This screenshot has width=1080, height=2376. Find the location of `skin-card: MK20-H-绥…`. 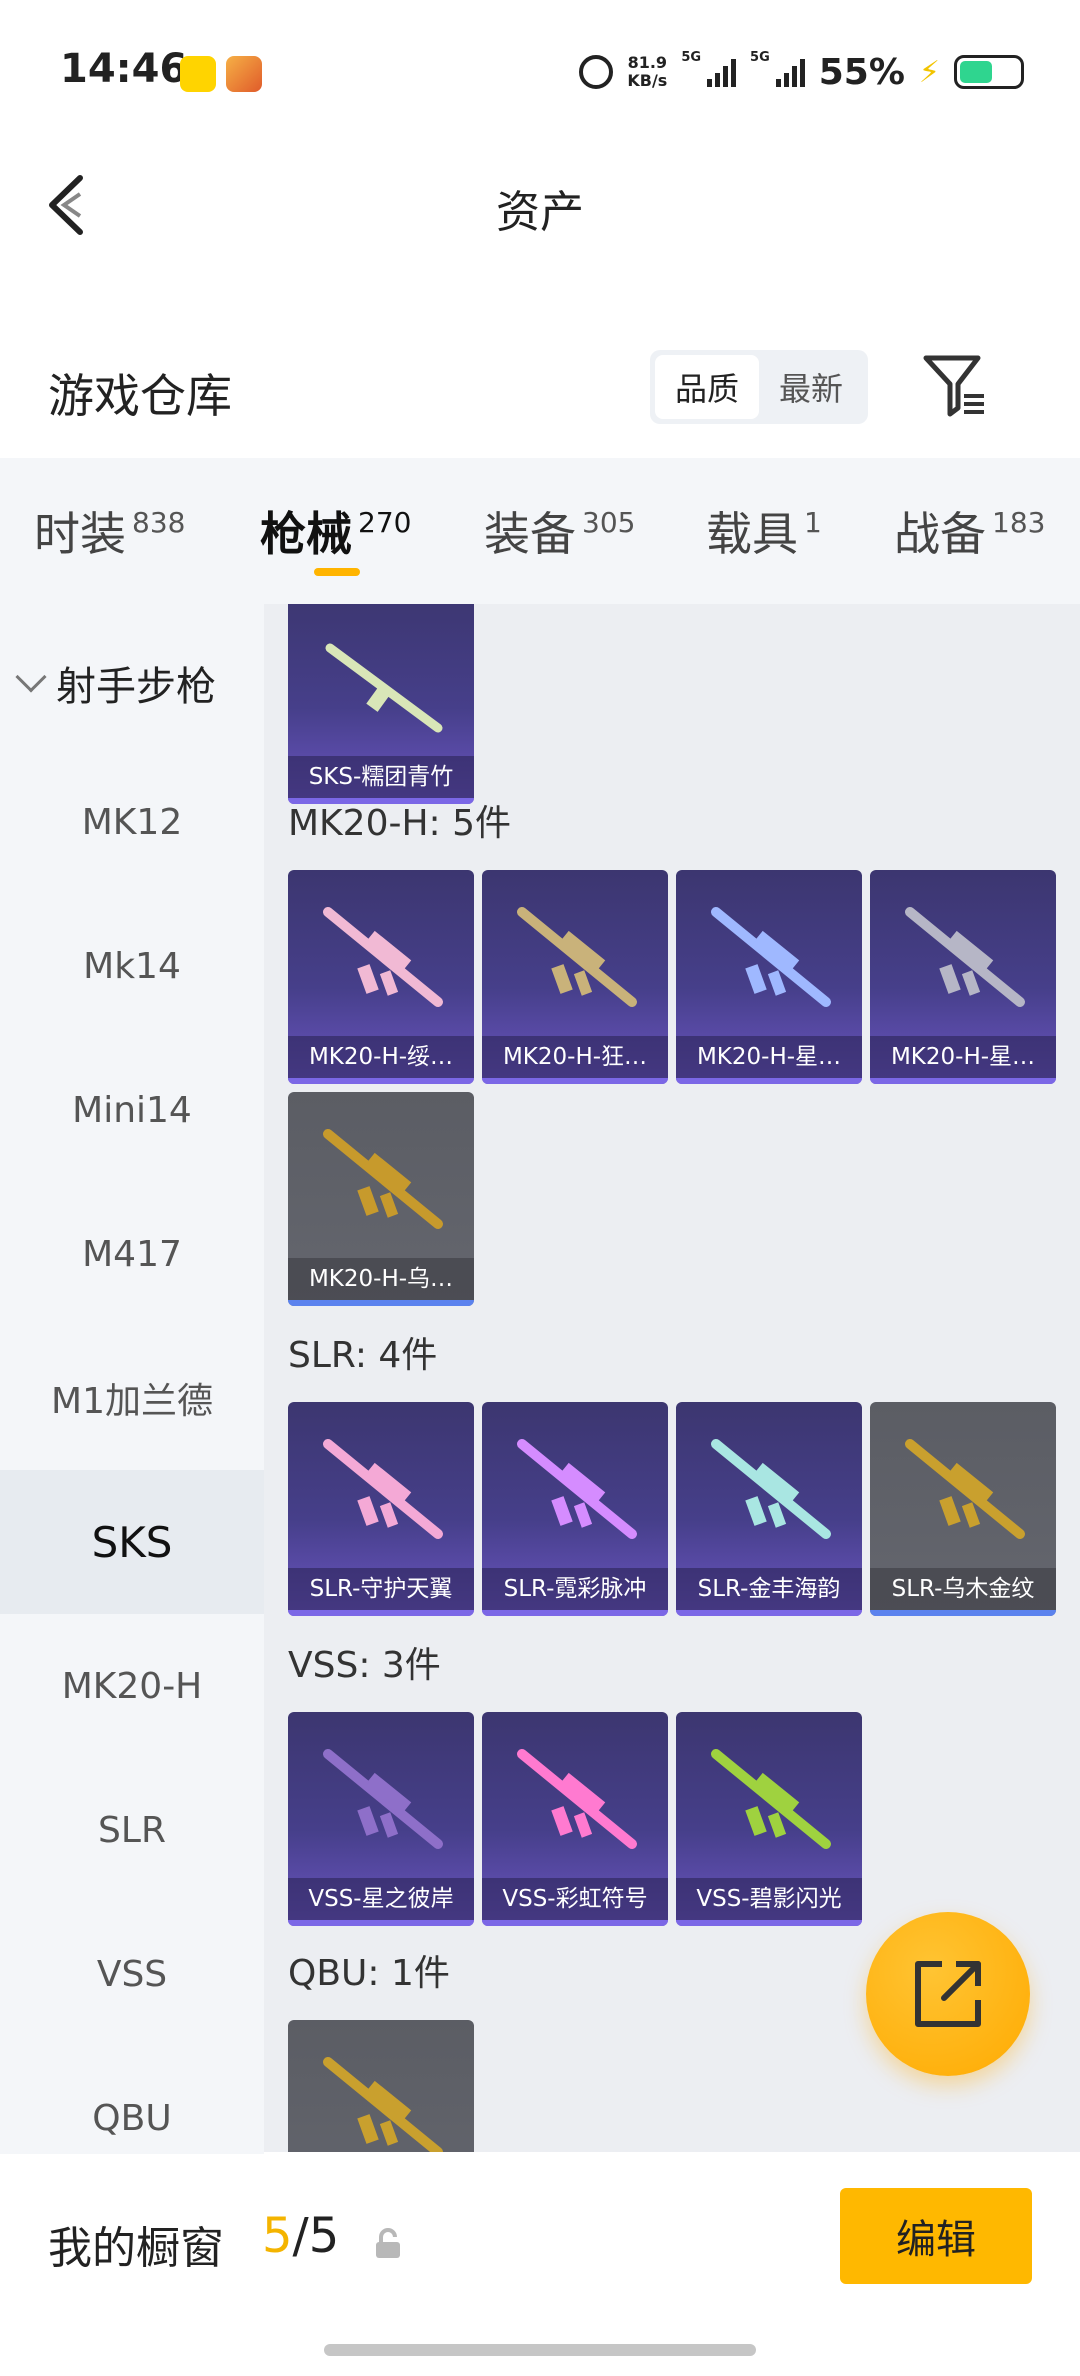

skin-card: MK20-H-绥… is located at coordinates (381, 977).